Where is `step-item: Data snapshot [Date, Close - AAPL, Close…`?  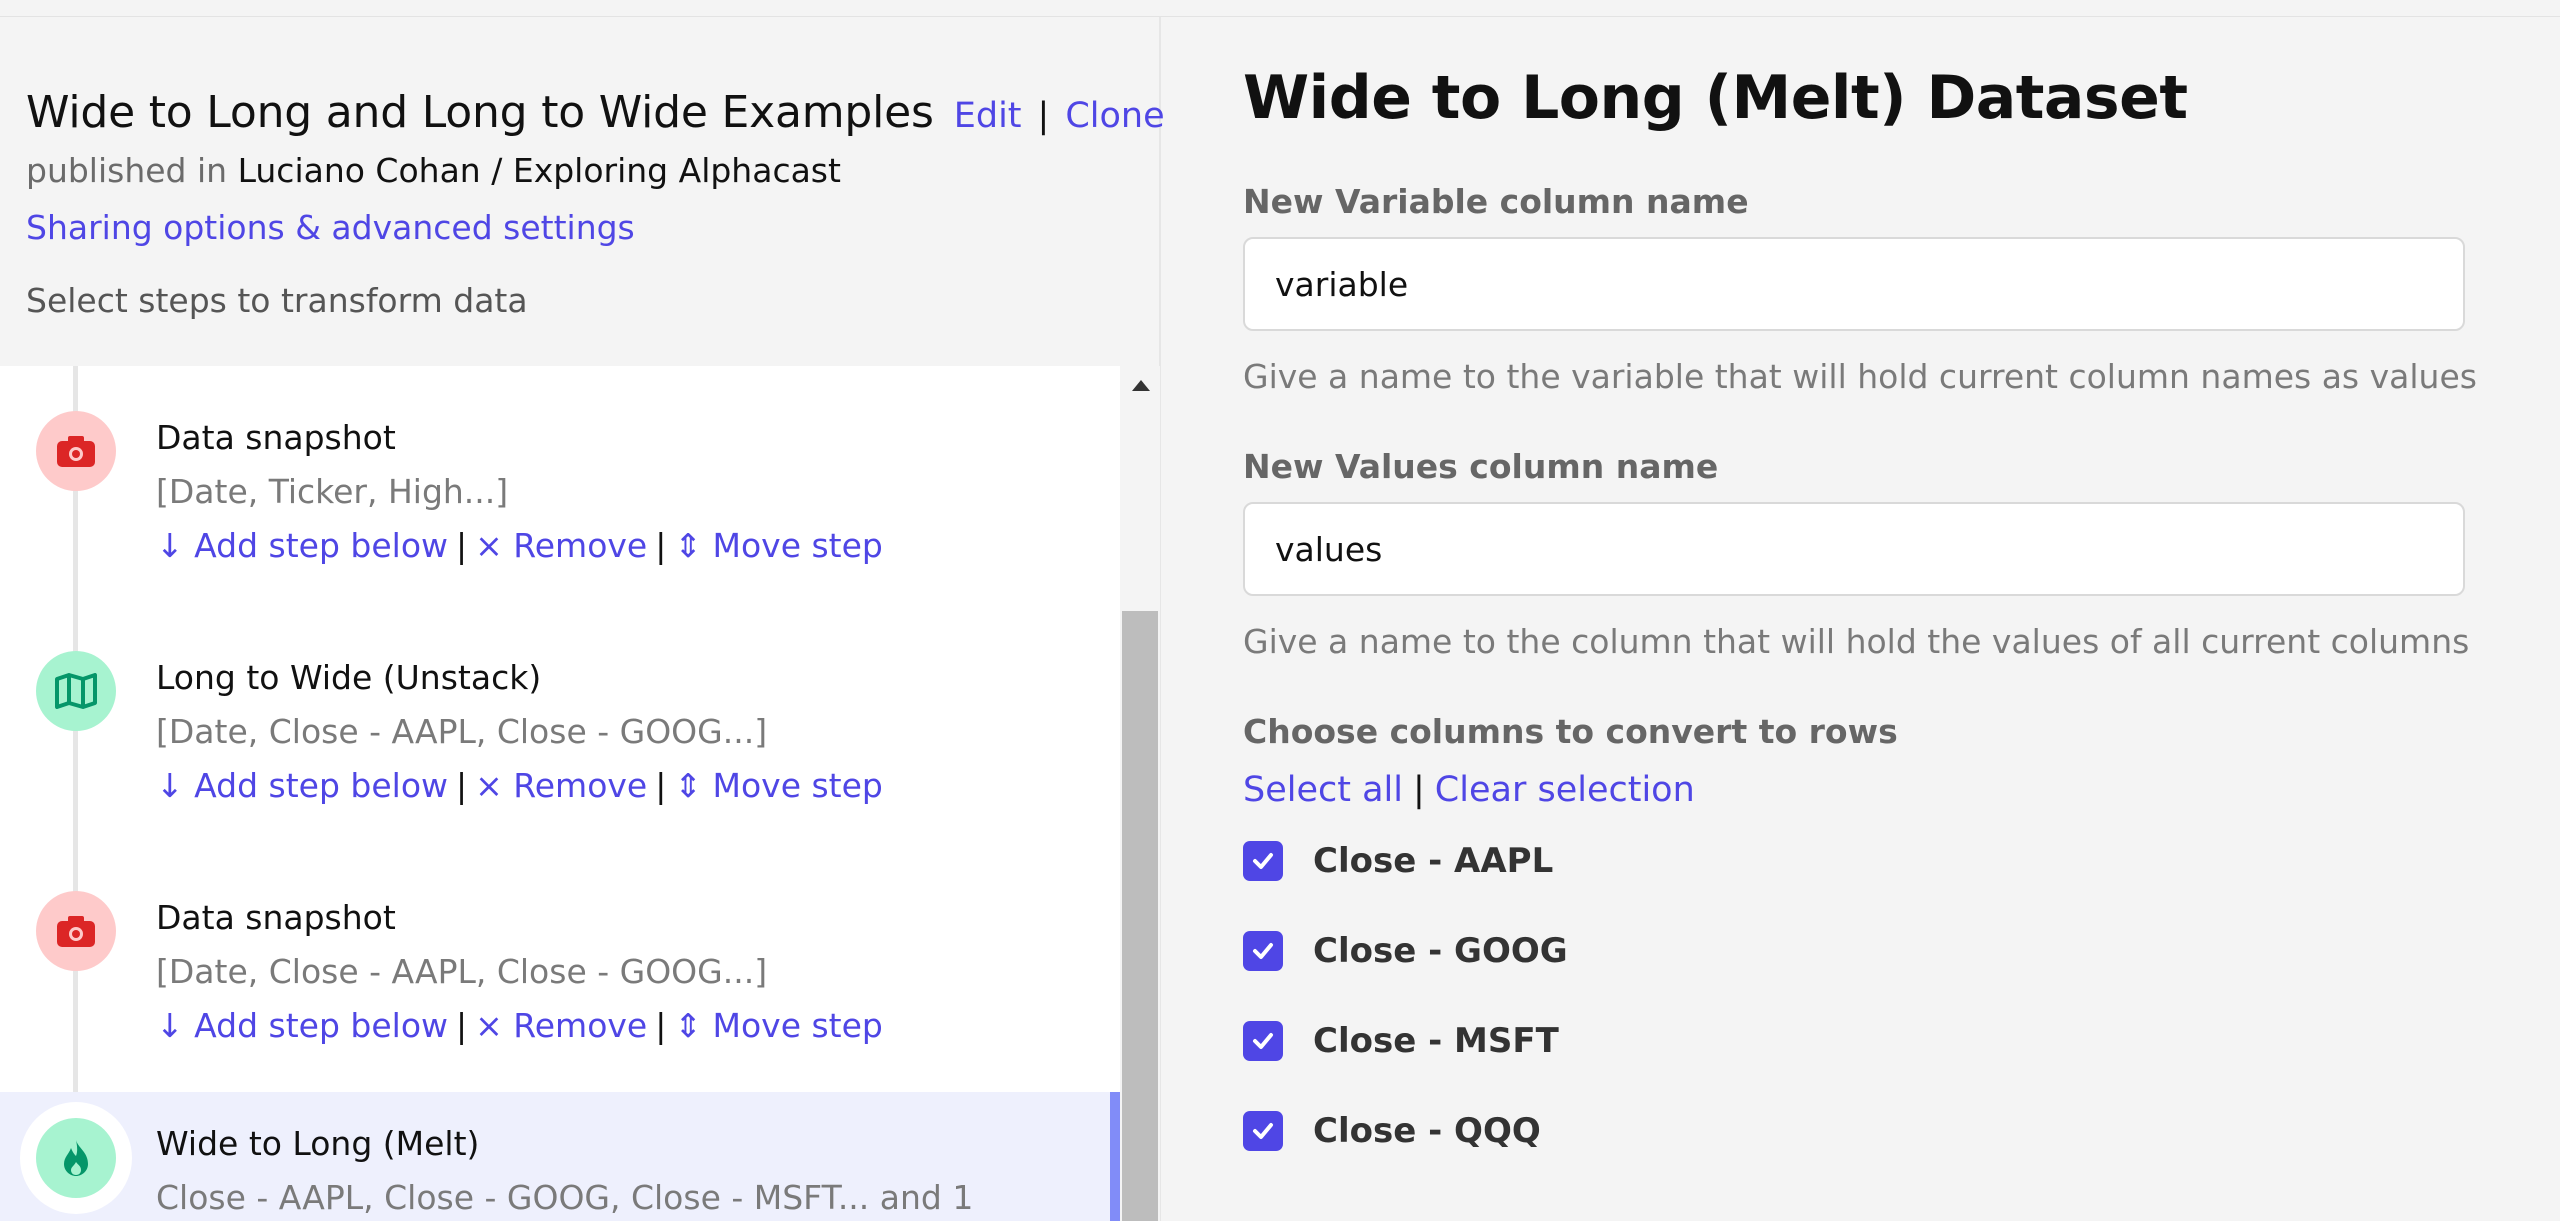
step-item: Data snapshot [Date, Close - AAPL, Close… is located at coordinates (560, 966).